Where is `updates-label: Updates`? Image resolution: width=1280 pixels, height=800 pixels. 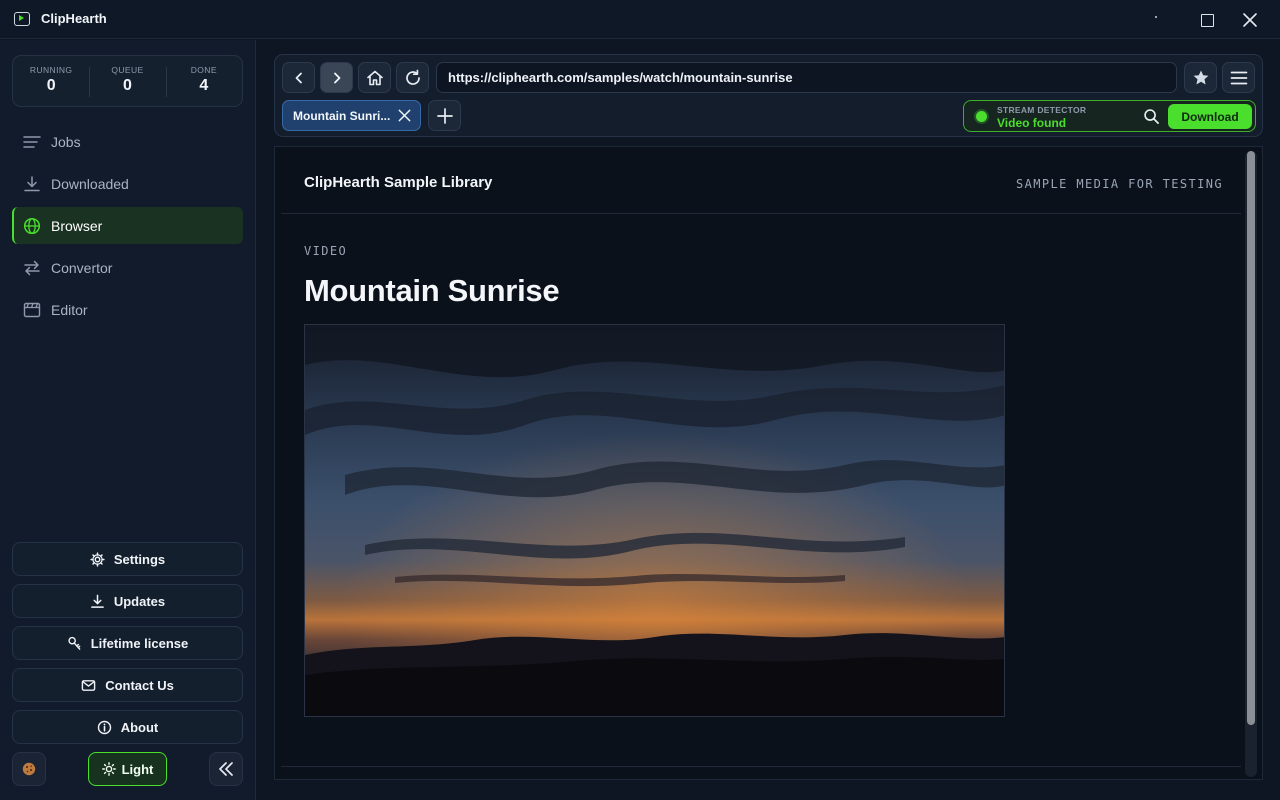 updates-label: Updates is located at coordinates (139, 601).